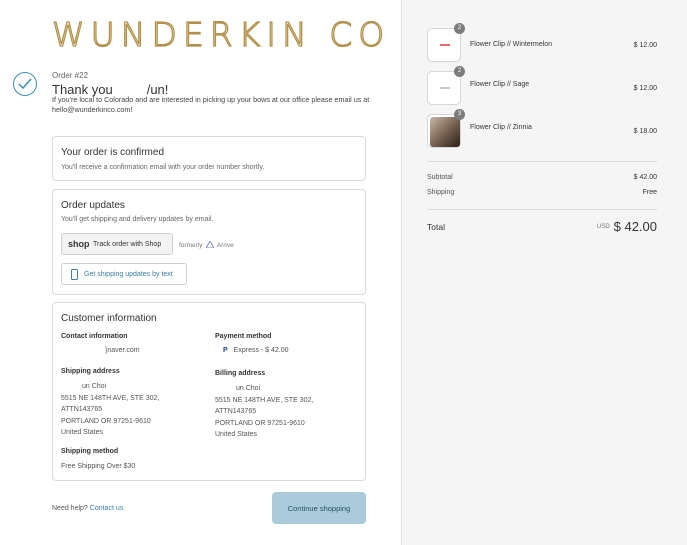 The height and width of the screenshot is (545, 687). I want to click on help-text: Need help? Contact us, so click(87, 508).